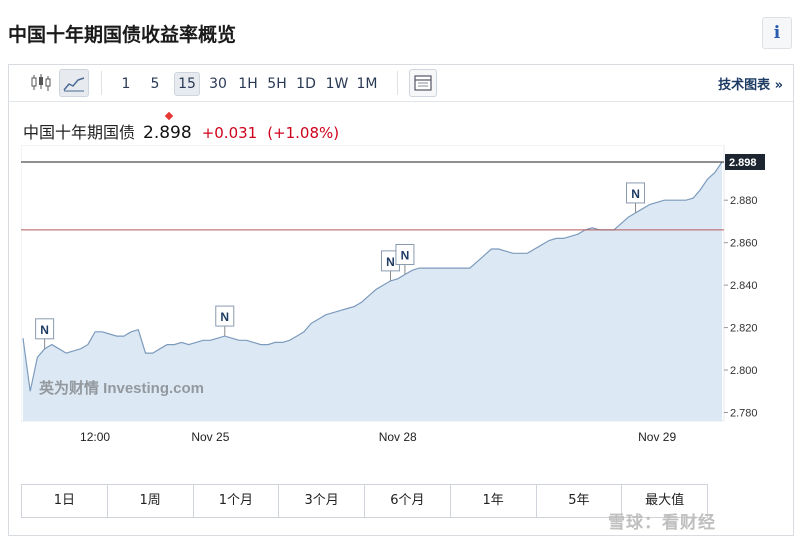 The image size is (800, 543). What do you see at coordinates (151, 501) in the screenshot?
I see `range-tab-1: 1周` at bounding box center [151, 501].